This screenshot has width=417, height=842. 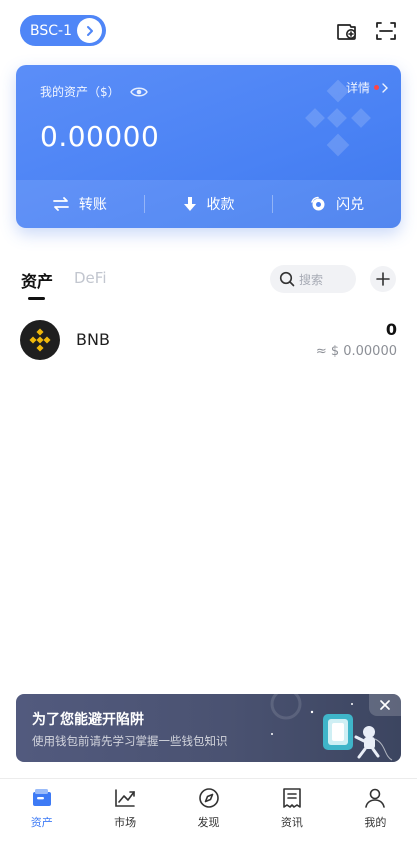 I want to click on education-banner: 为了您能避开陷阱 使用钱包前请先学习掌握一些钱包知识, so click(x=208, y=728).